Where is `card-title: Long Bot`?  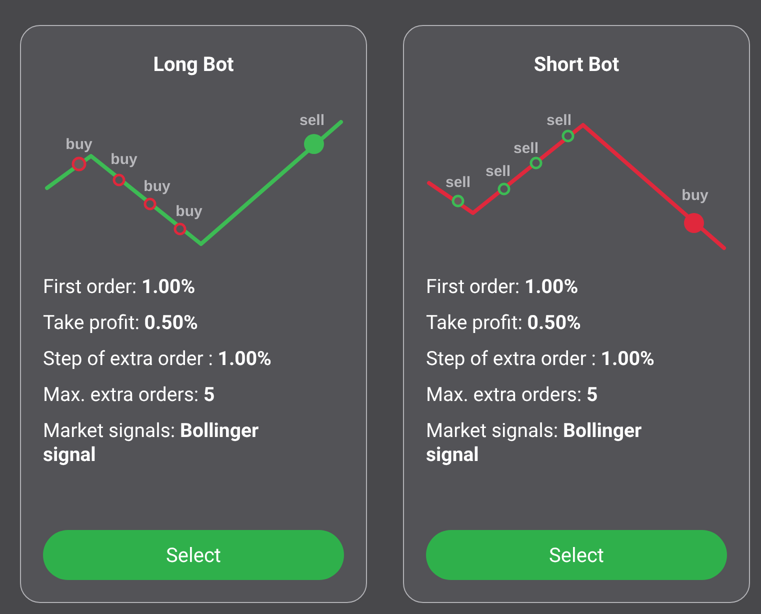
card-title: Long Bot is located at coordinates (193, 64).